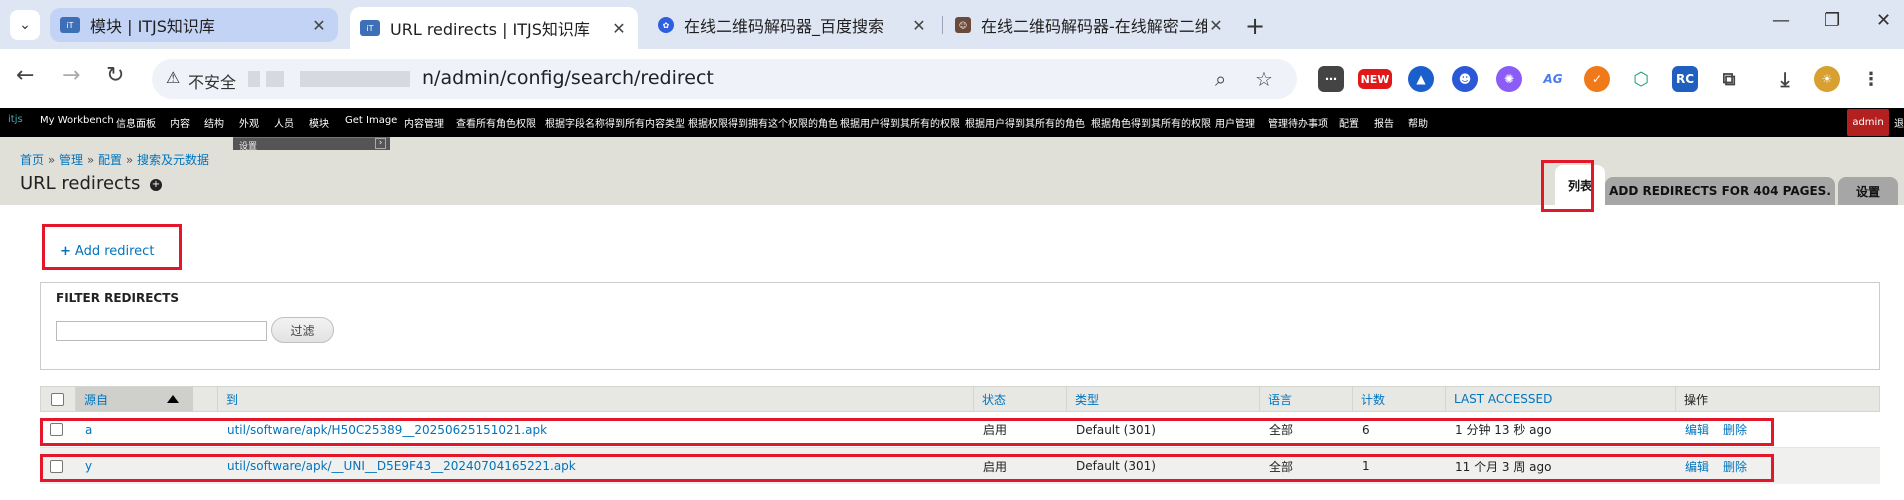  What do you see at coordinates (1020, 399) in the screenshot?
I see `column-header-status: 状态` at bounding box center [1020, 399].